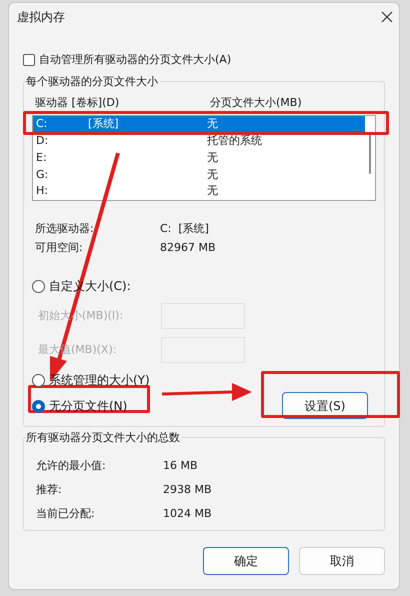 This screenshot has height=596, width=410. I want to click on dialog-button: 取消, so click(342, 561).